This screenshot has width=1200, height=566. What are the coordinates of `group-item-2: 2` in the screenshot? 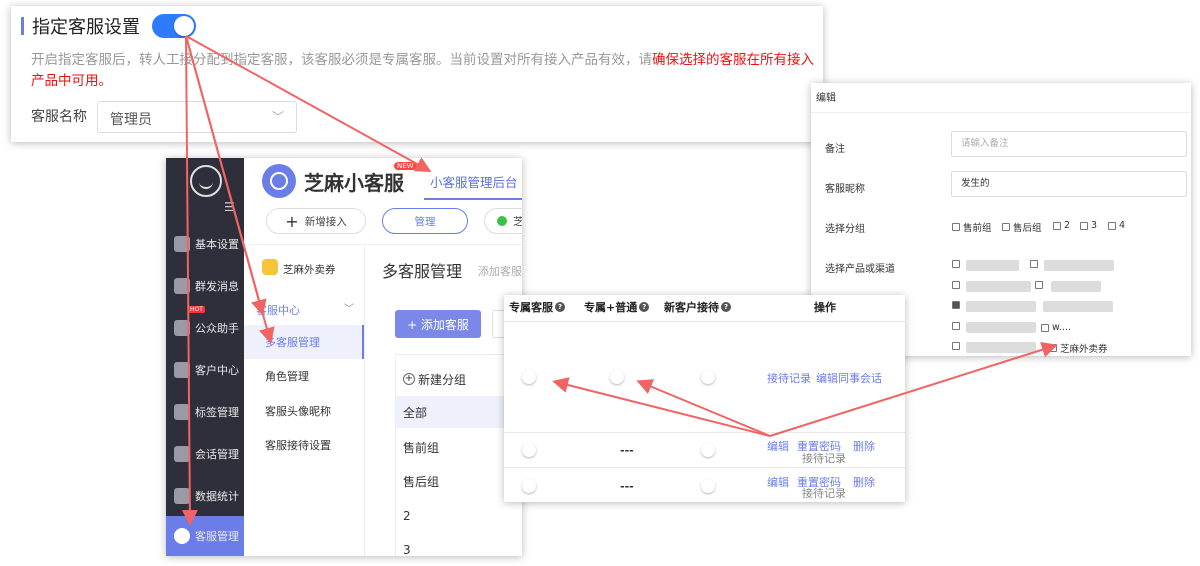 It's located at (459, 516).